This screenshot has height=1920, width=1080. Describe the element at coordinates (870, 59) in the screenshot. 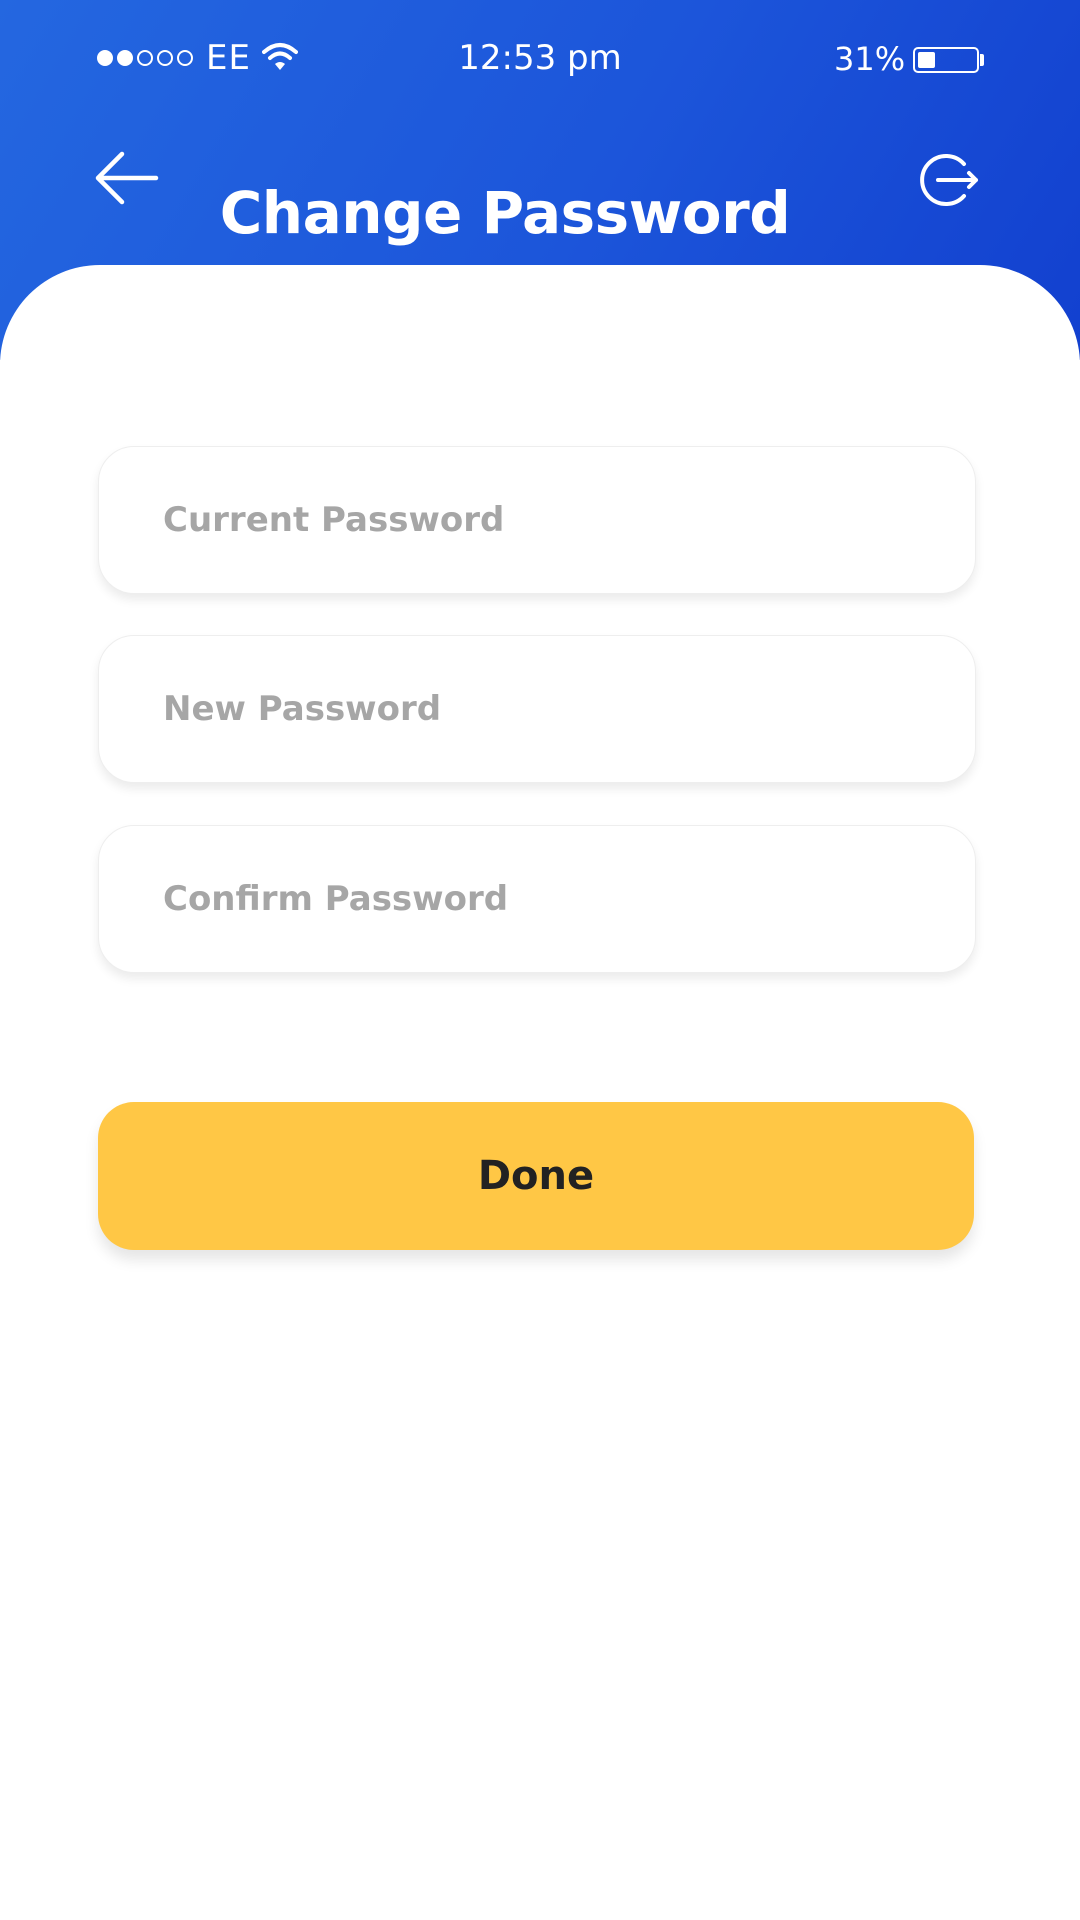

I see `battery-percent: 31%` at that location.